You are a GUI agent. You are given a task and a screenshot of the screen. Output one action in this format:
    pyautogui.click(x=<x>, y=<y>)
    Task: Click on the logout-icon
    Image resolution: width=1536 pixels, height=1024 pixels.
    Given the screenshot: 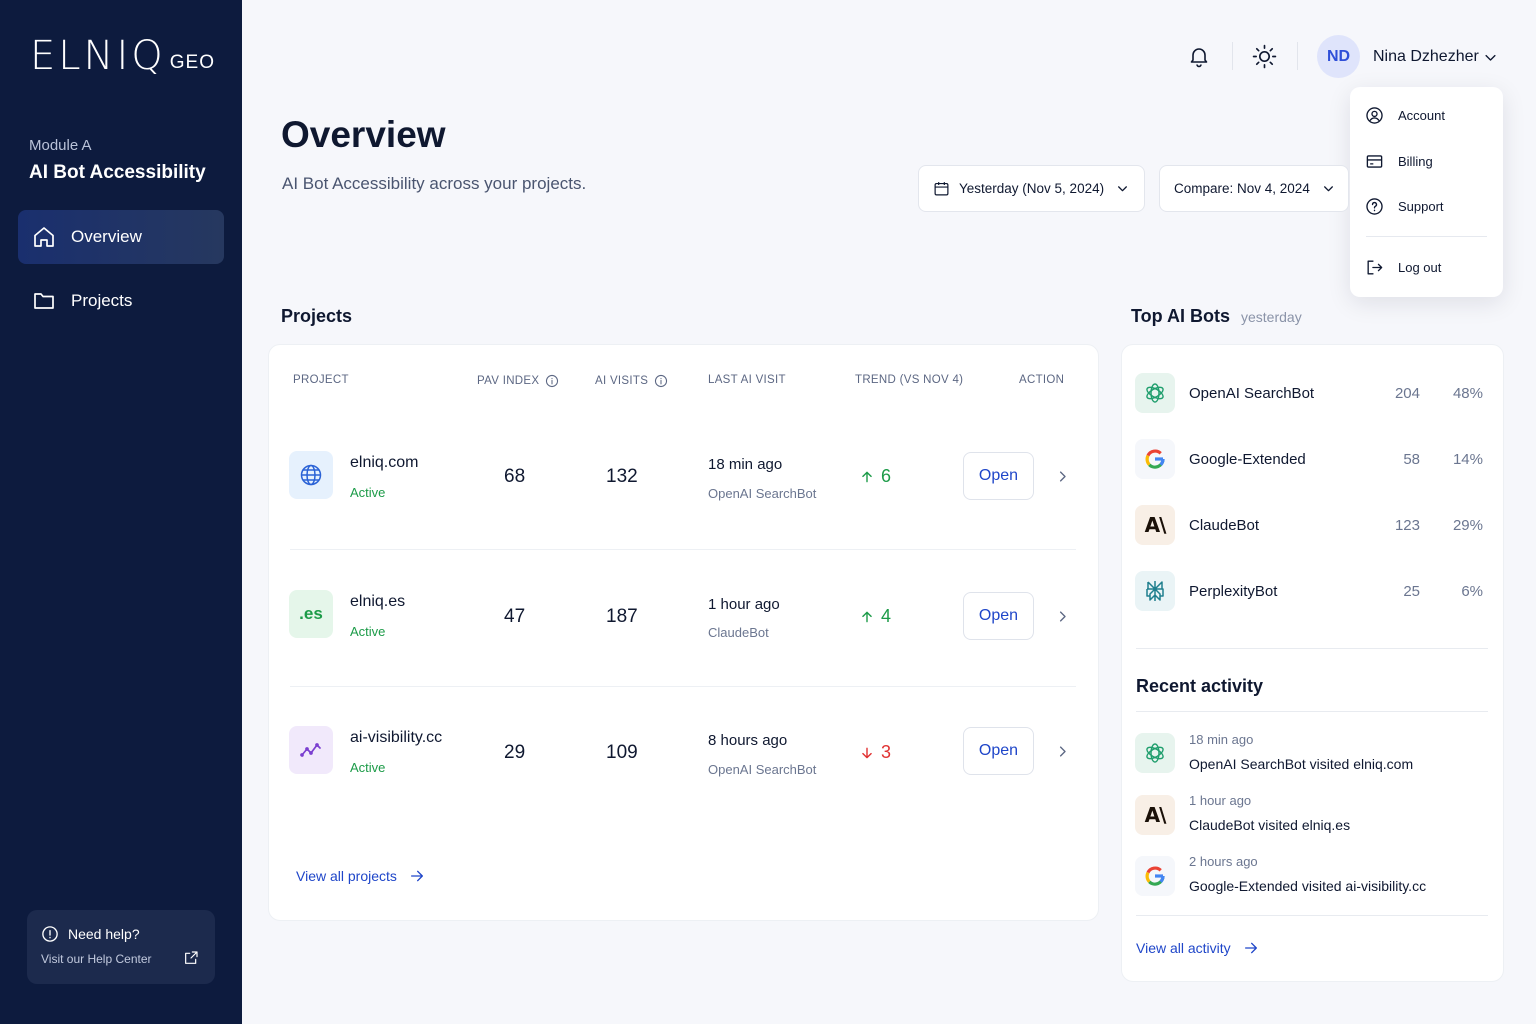 What is the action you would take?
    pyautogui.click(x=1375, y=267)
    